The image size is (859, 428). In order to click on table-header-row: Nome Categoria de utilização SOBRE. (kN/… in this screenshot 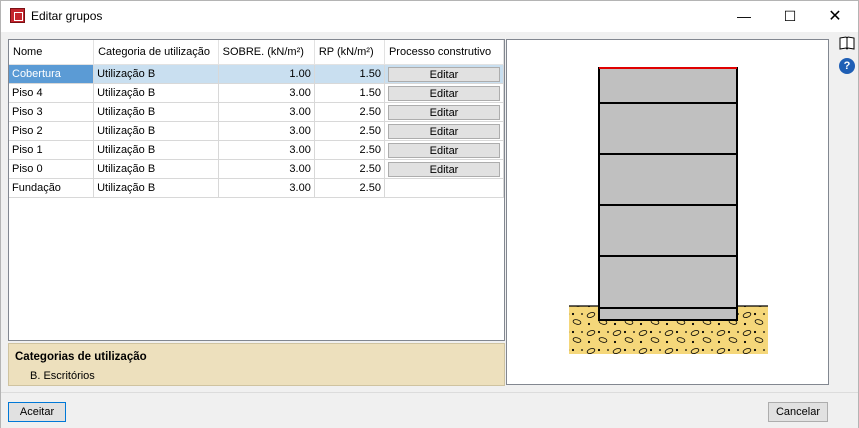, I will do `click(256, 52)`.